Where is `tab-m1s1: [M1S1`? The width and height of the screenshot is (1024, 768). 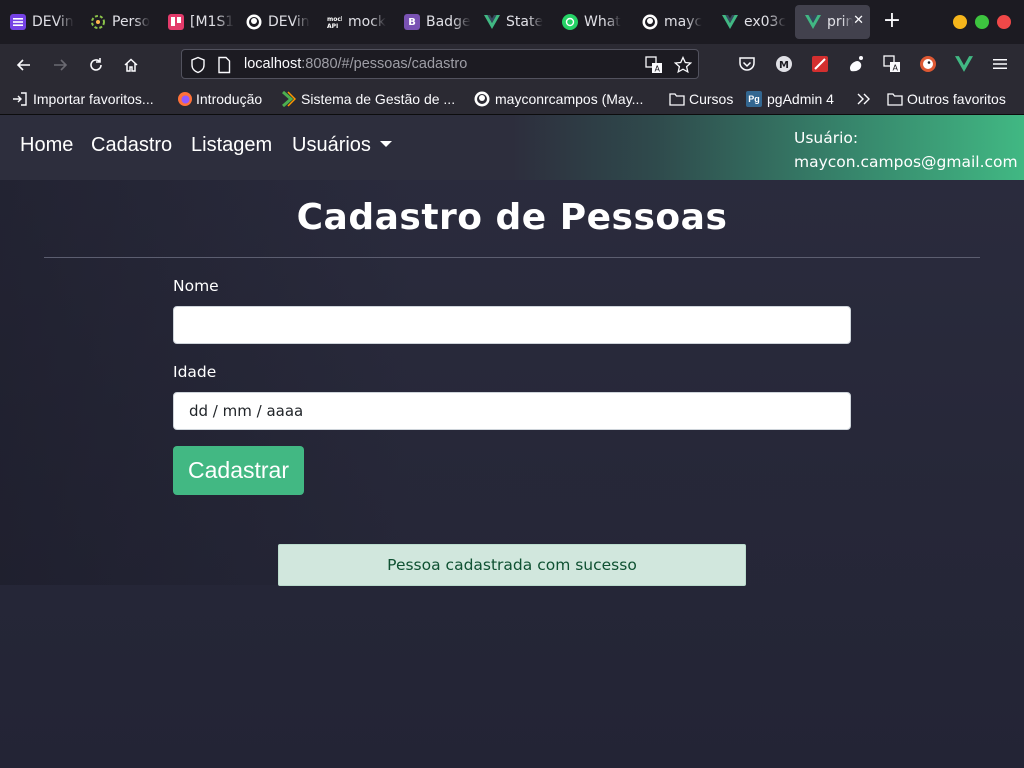
tab-m1s1: [M1S1 is located at coordinates (197, 22).